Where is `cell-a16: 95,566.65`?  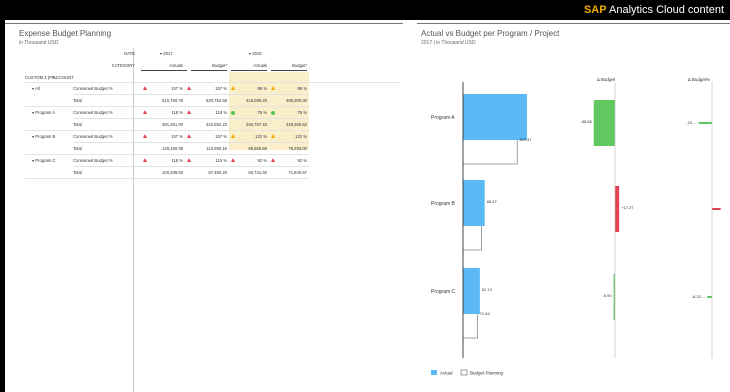 cell-a16: 95,566.65 is located at coordinates (257, 148).